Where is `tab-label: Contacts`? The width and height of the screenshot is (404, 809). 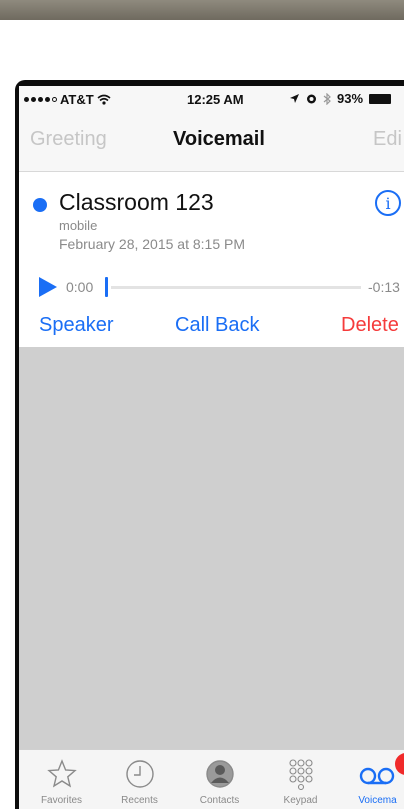
tab-label: Contacts is located at coordinates (219, 800).